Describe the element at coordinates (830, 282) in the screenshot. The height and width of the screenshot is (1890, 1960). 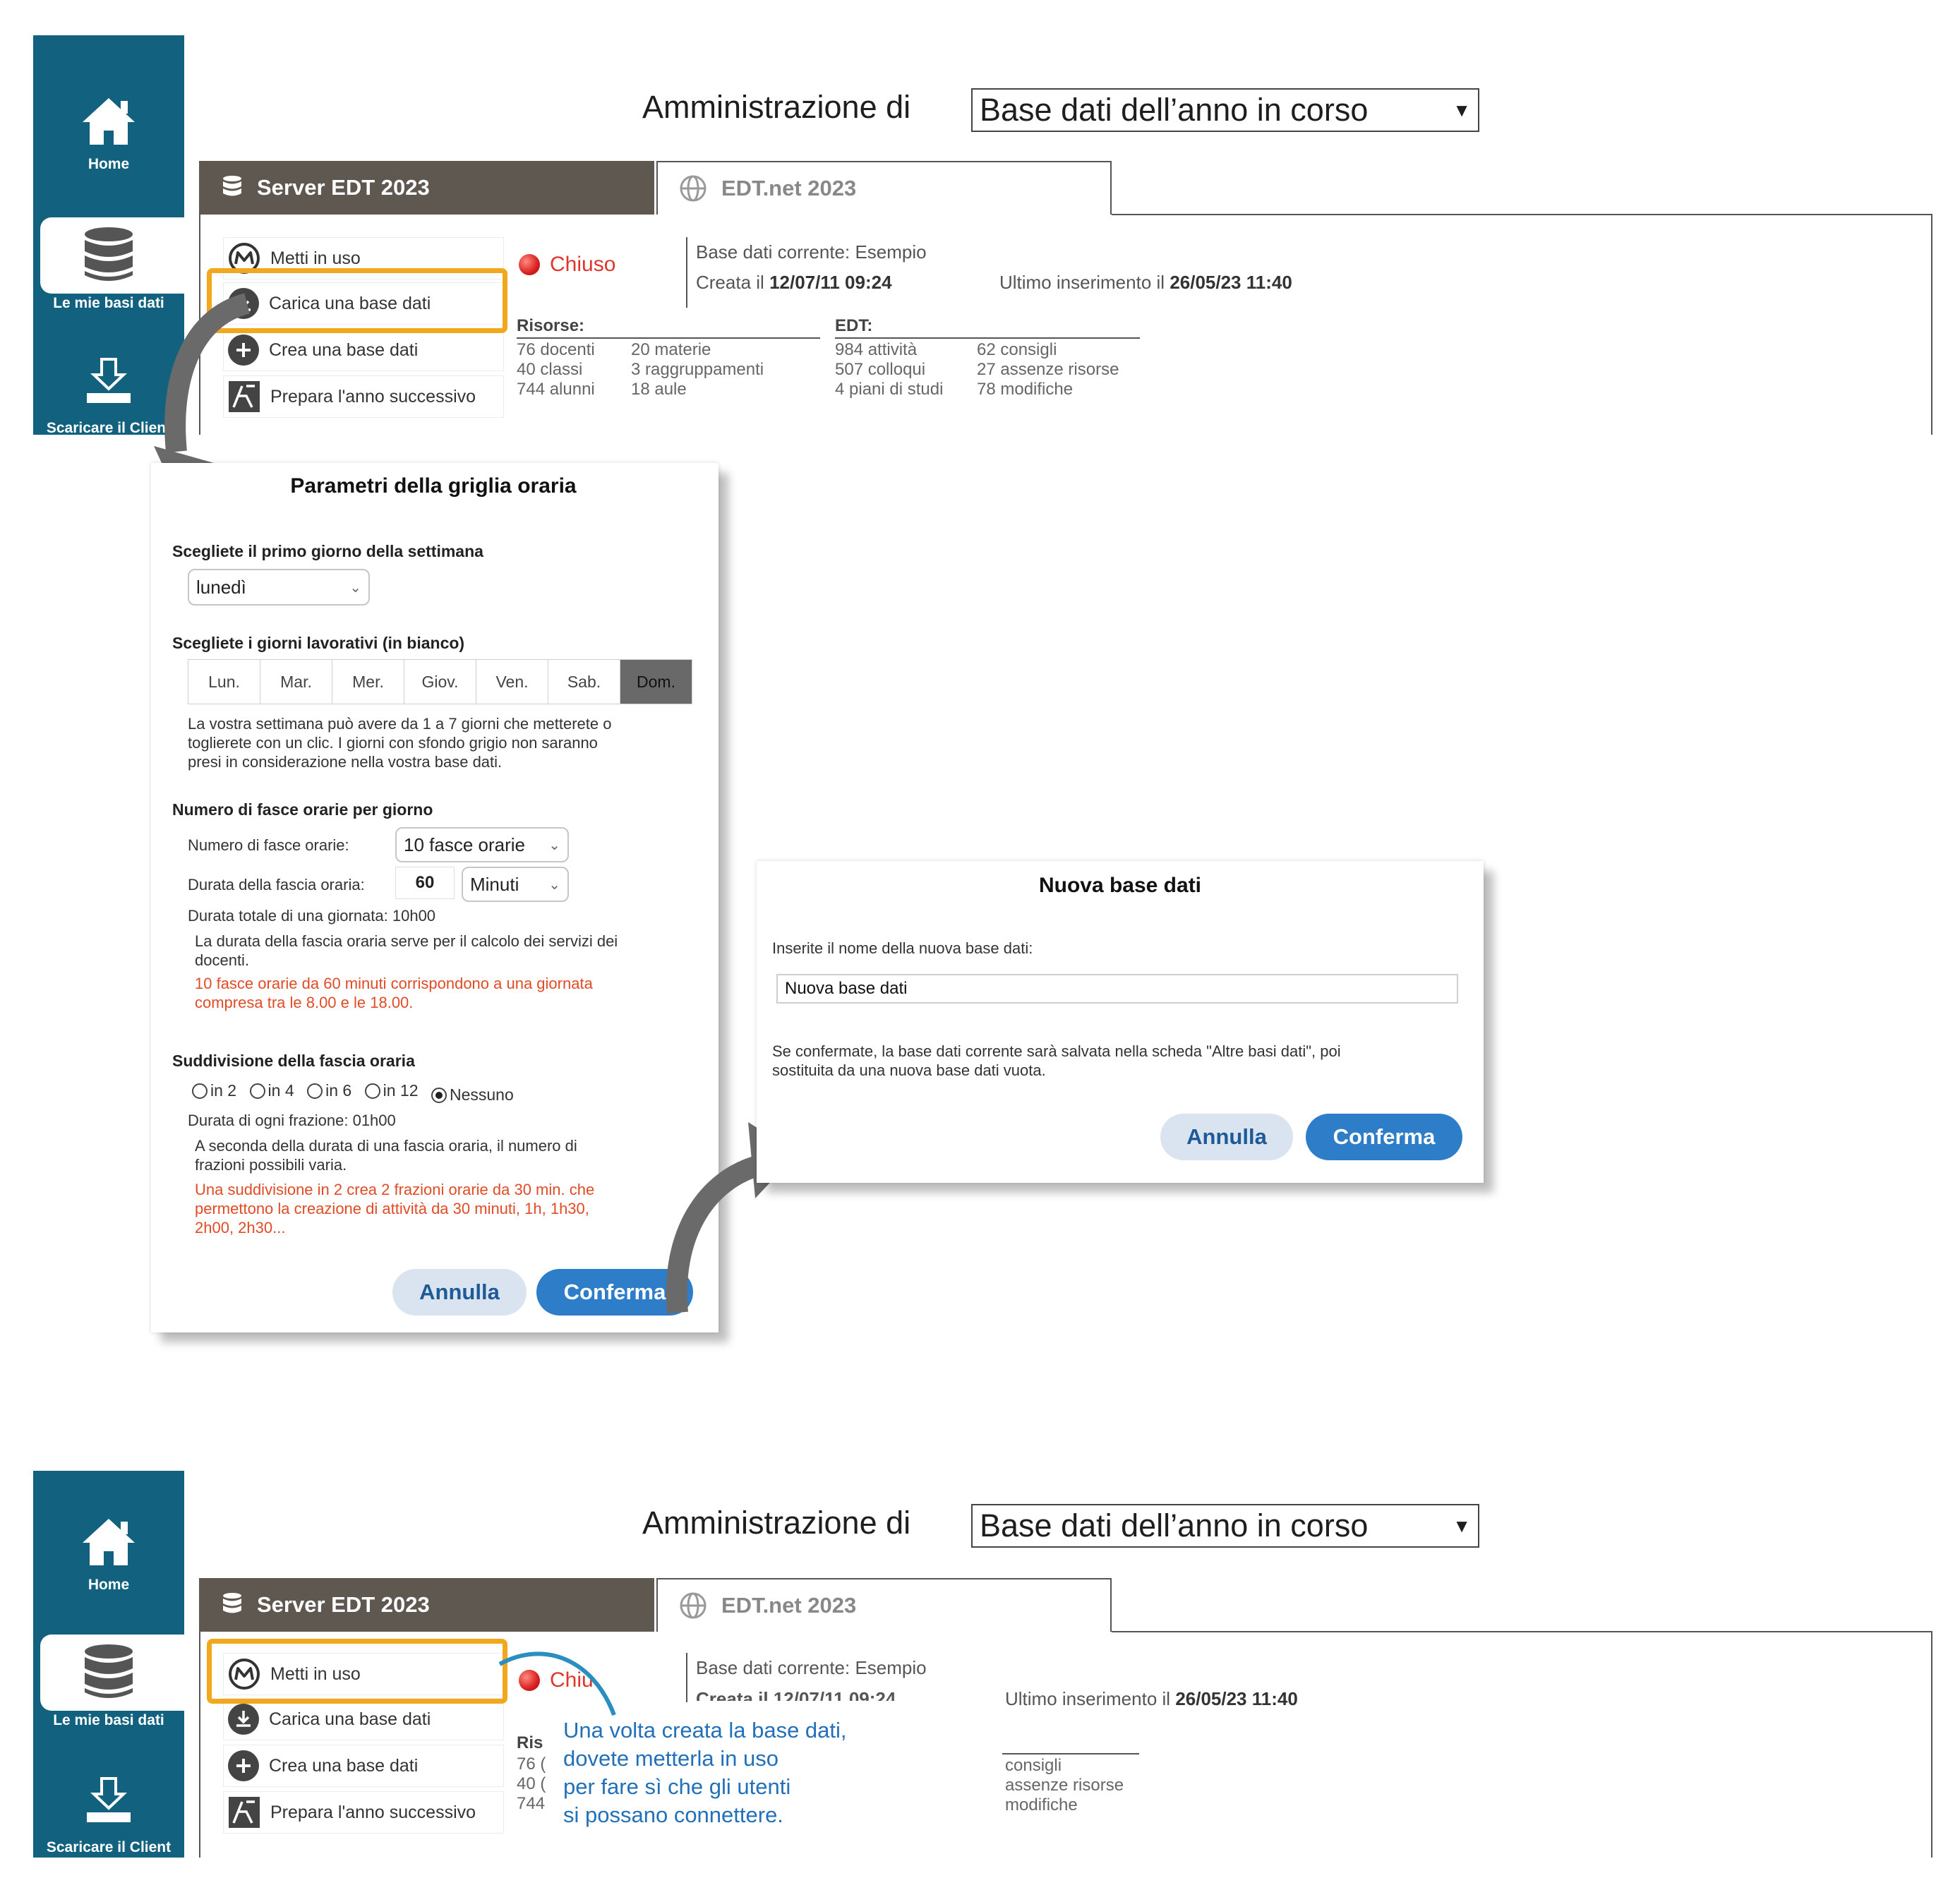
I see `created-value: 12/07/11 09:24` at that location.